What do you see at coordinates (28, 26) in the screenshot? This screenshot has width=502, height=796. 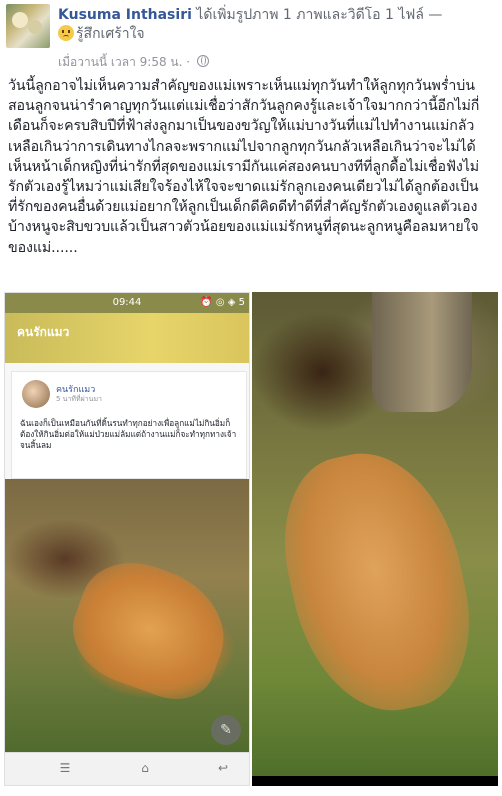 I see `author-avatar` at bounding box center [28, 26].